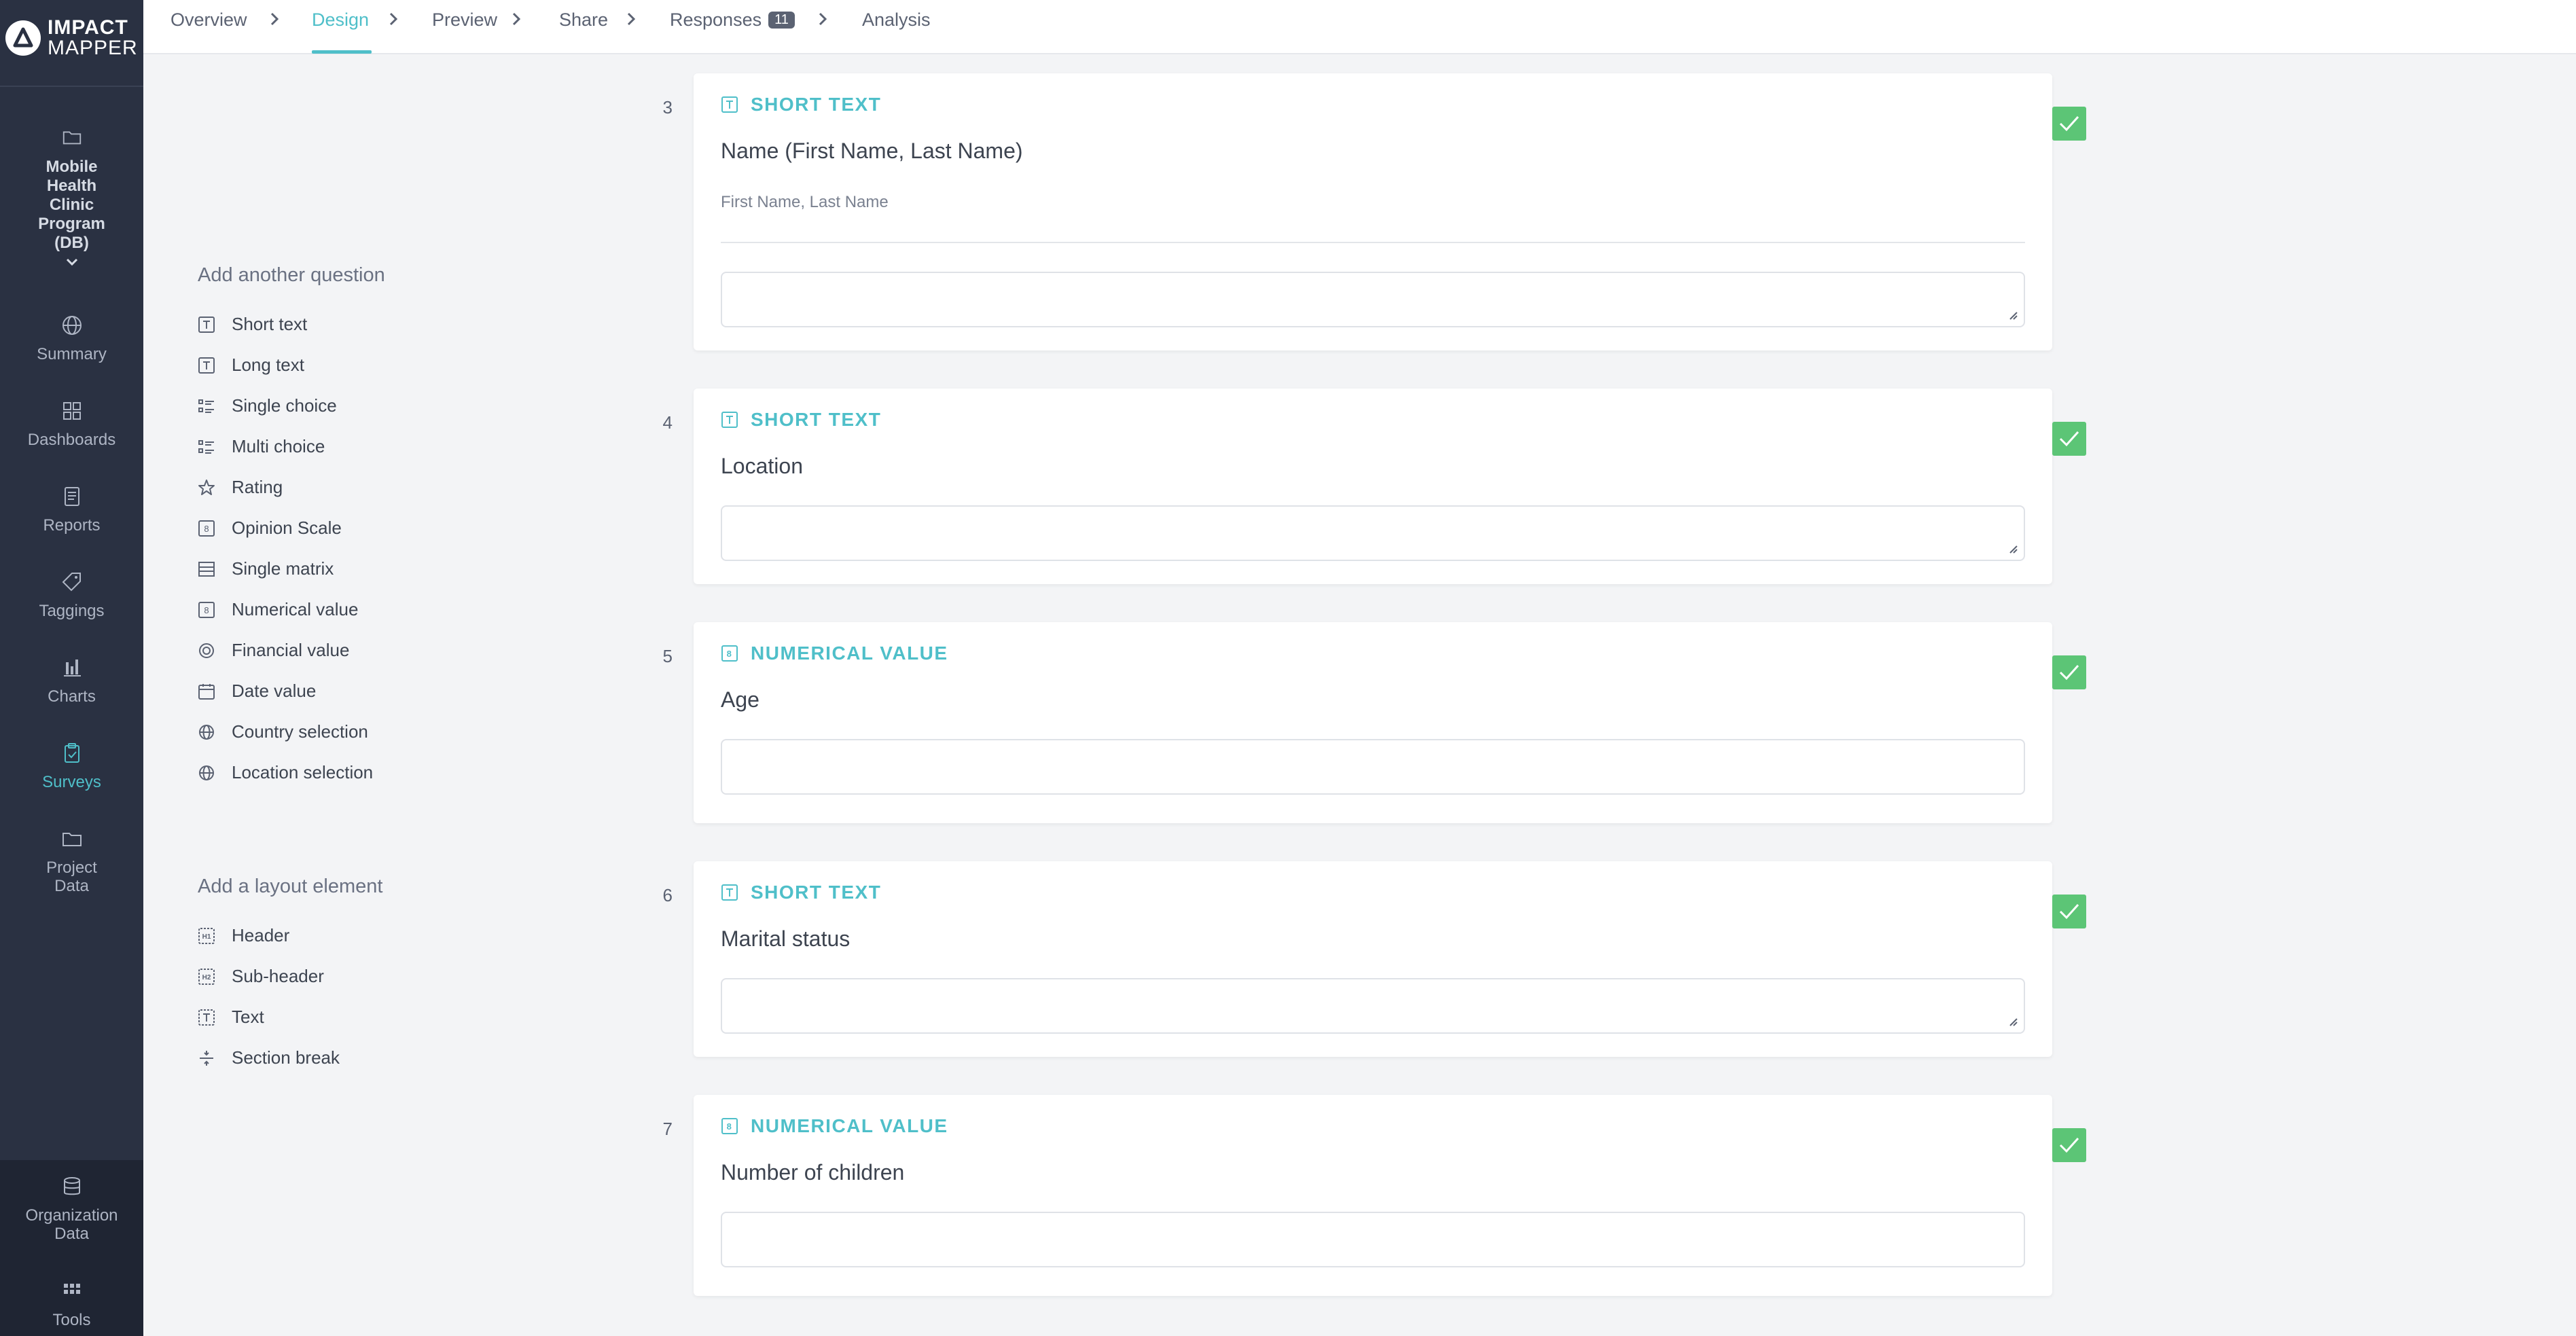  I want to click on question-label: Location, so click(762, 466).